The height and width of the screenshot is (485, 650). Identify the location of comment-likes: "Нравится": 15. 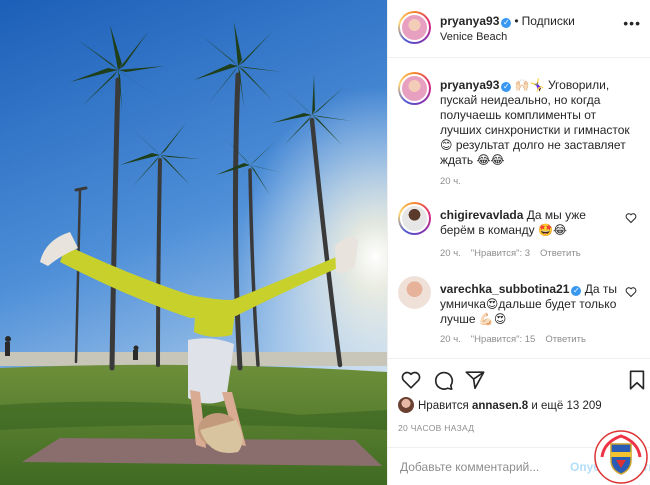
(503, 339).